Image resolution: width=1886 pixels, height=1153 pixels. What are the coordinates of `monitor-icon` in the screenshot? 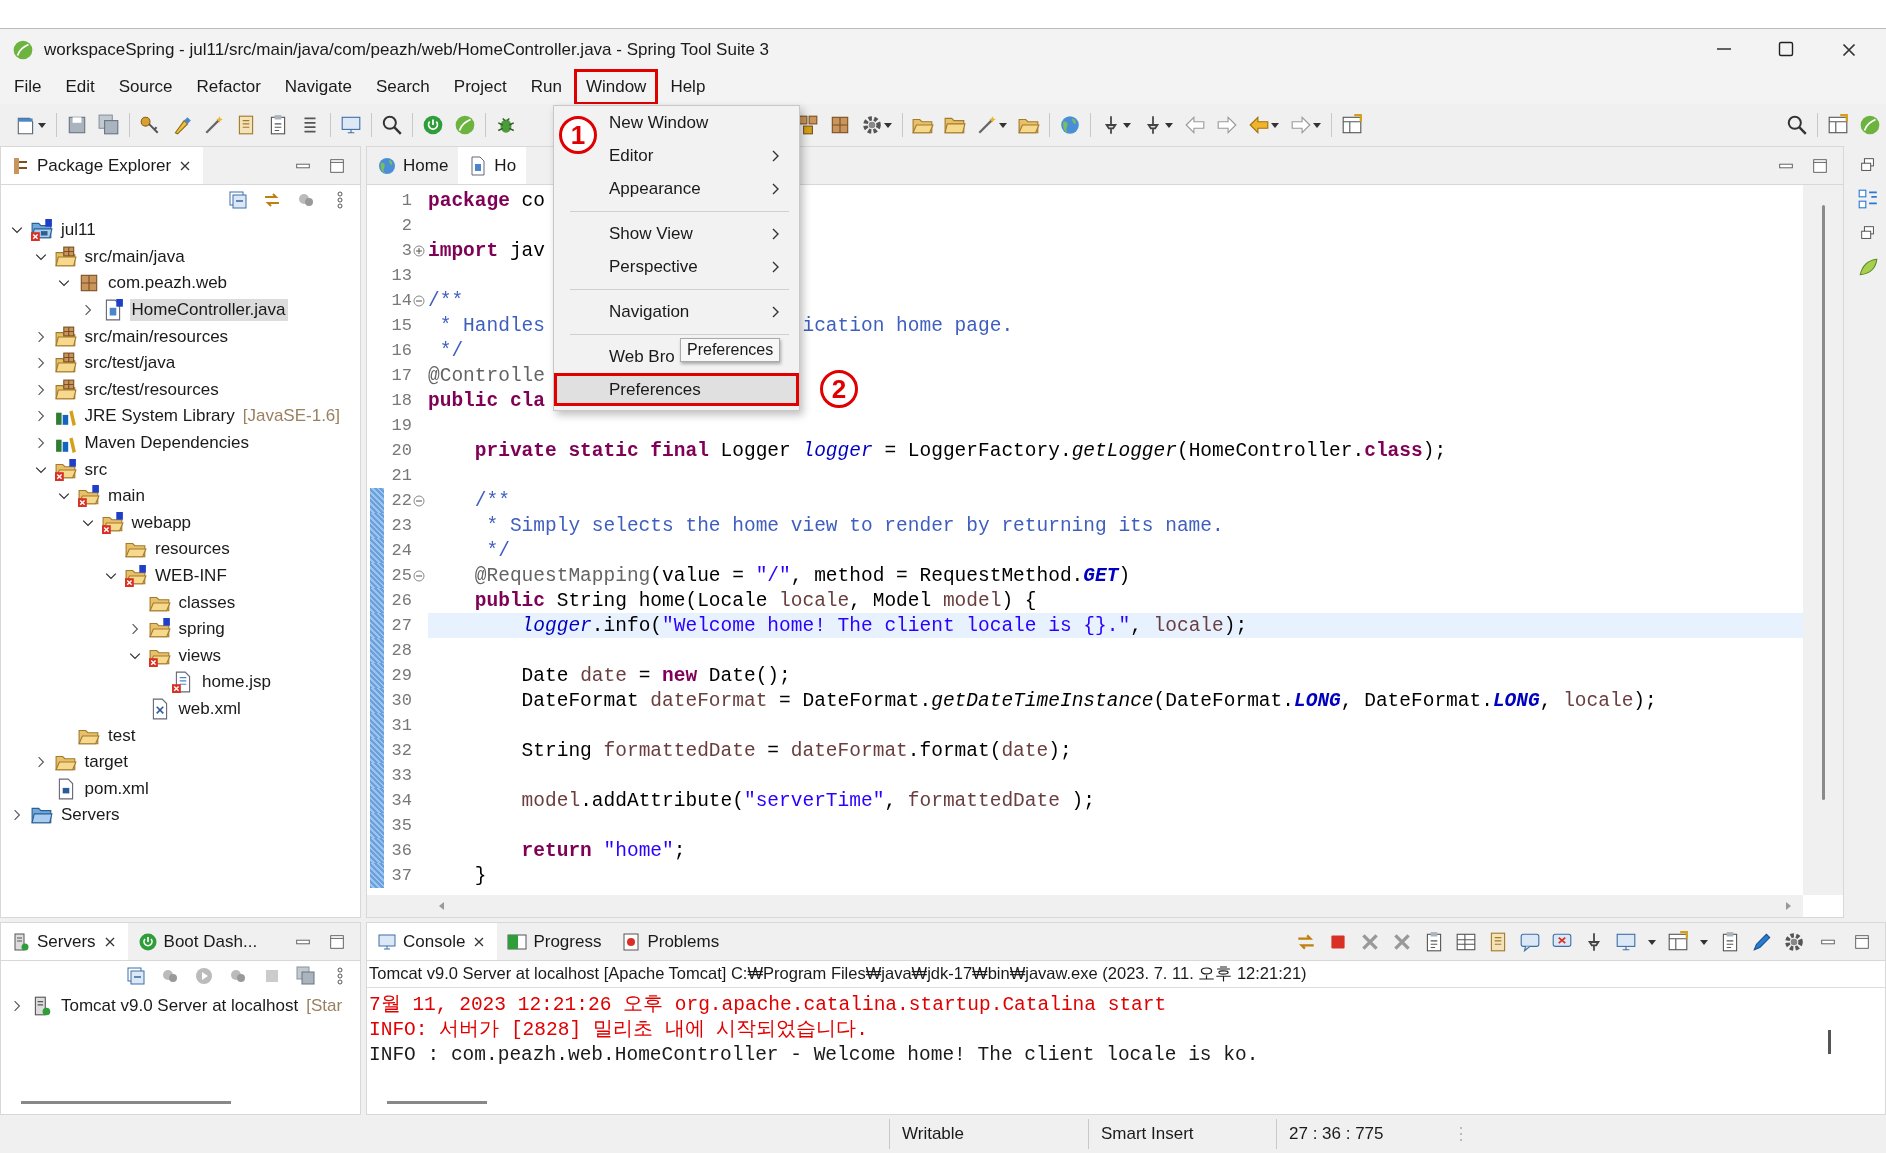 It's located at (351, 125).